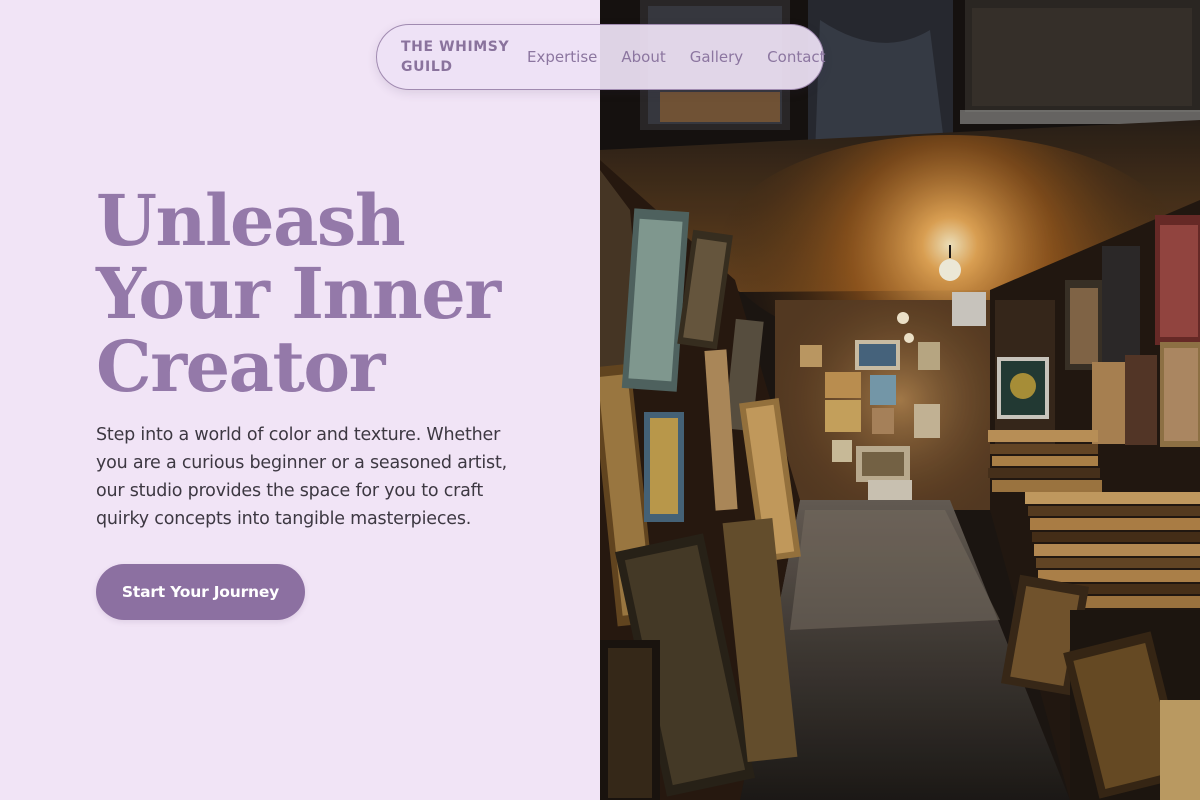  I want to click on headline-line-2: Your Inner, so click(298, 293).